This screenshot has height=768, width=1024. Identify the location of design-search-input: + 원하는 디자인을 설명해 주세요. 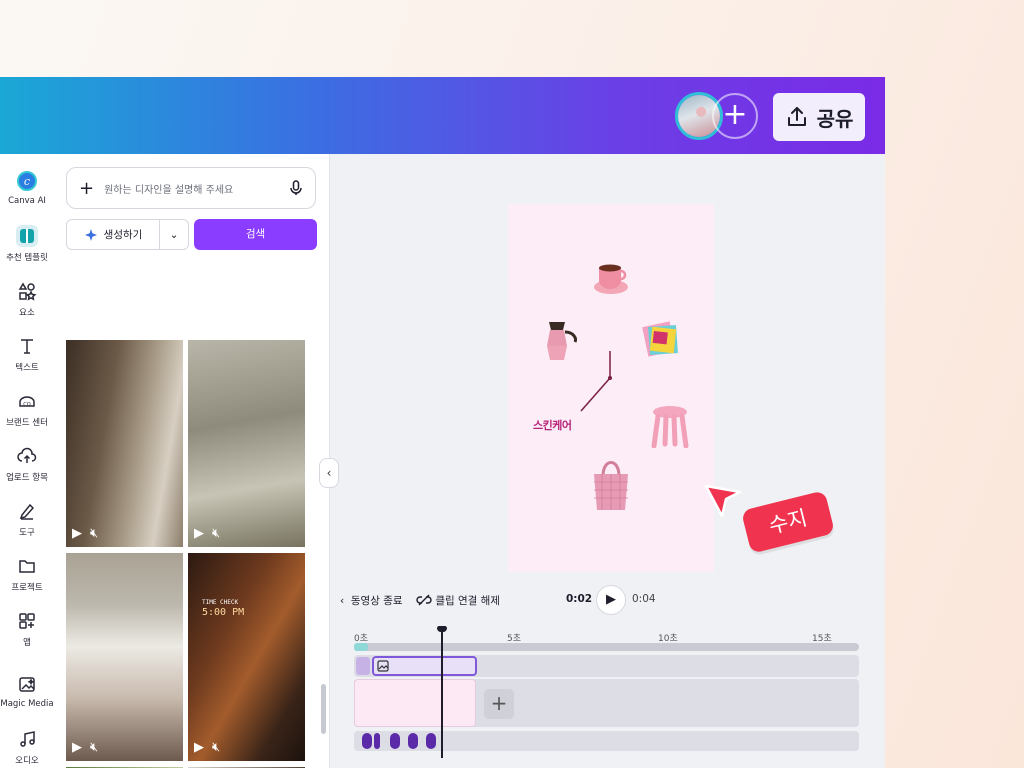
(191, 188).